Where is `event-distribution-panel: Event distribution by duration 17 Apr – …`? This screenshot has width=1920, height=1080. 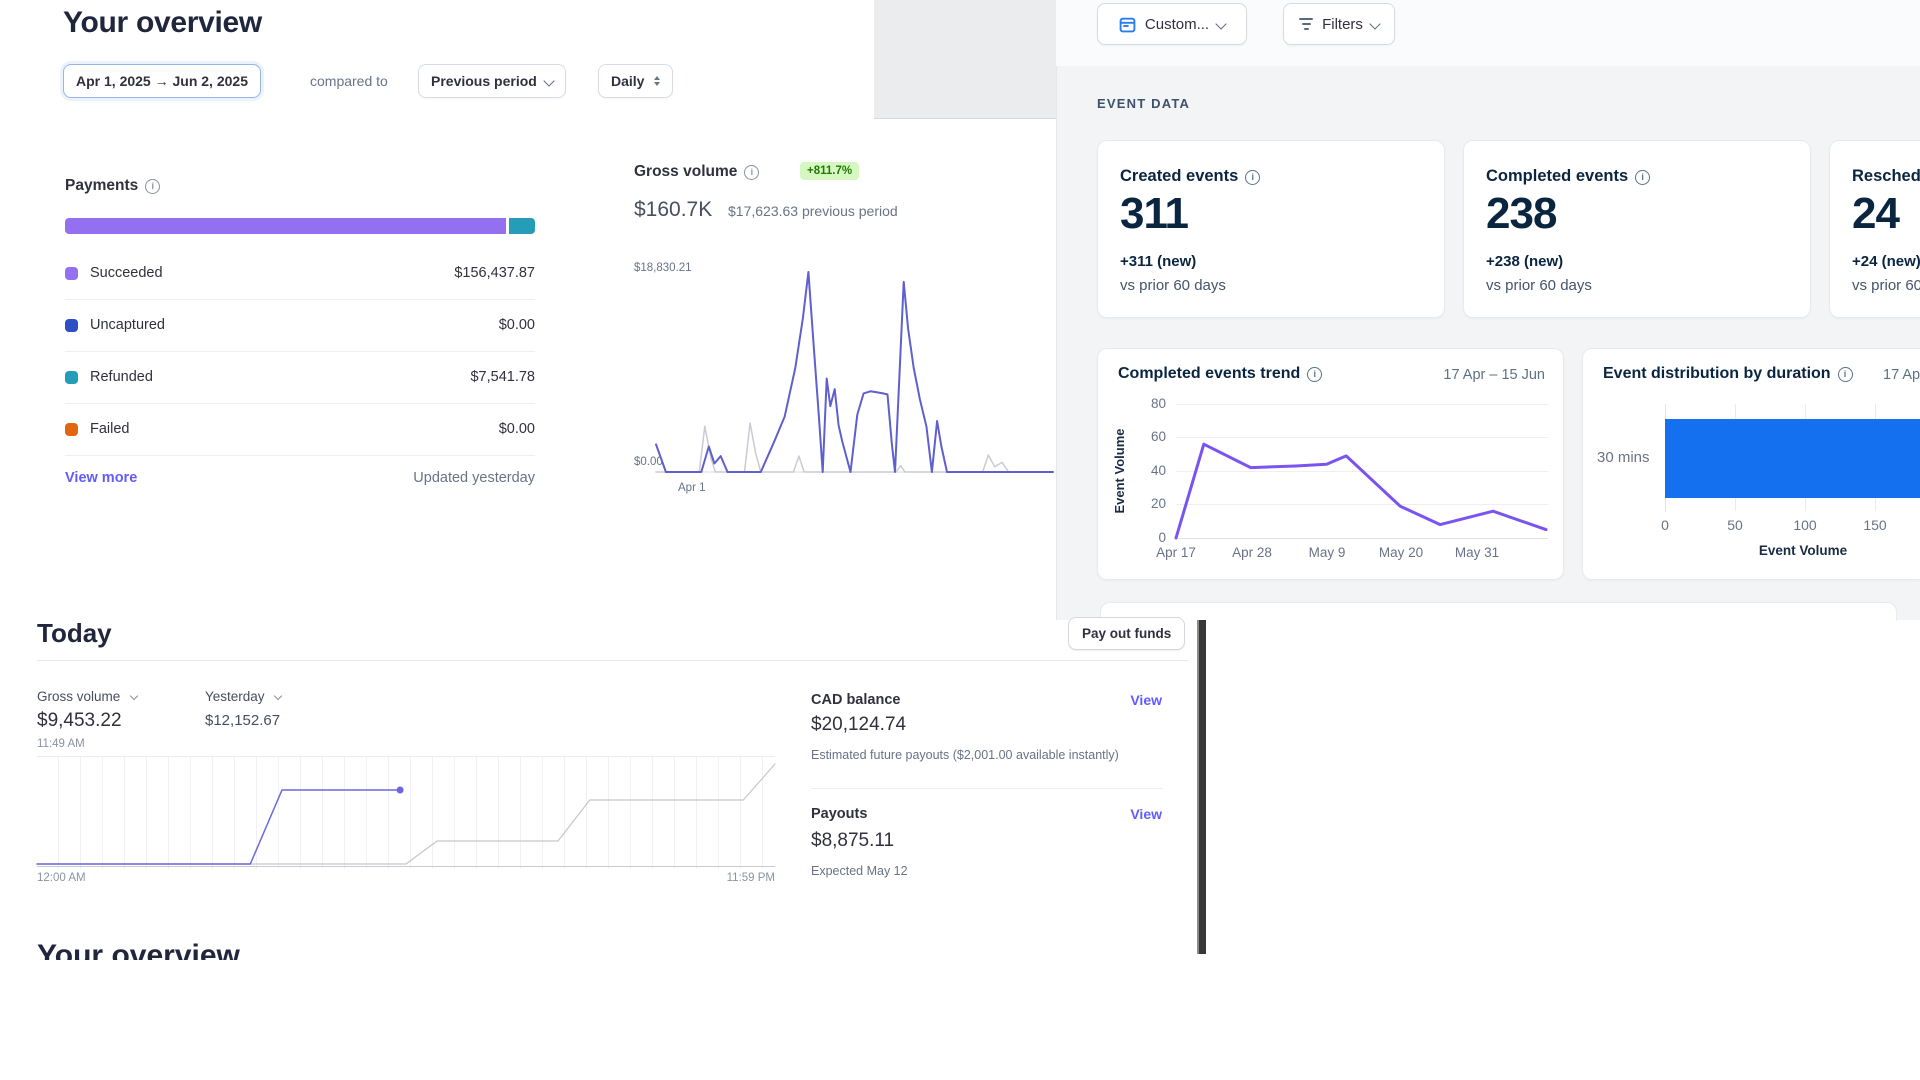
event-distribution-panel: Event distribution by duration 17 Apr – … is located at coordinates (1751, 464).